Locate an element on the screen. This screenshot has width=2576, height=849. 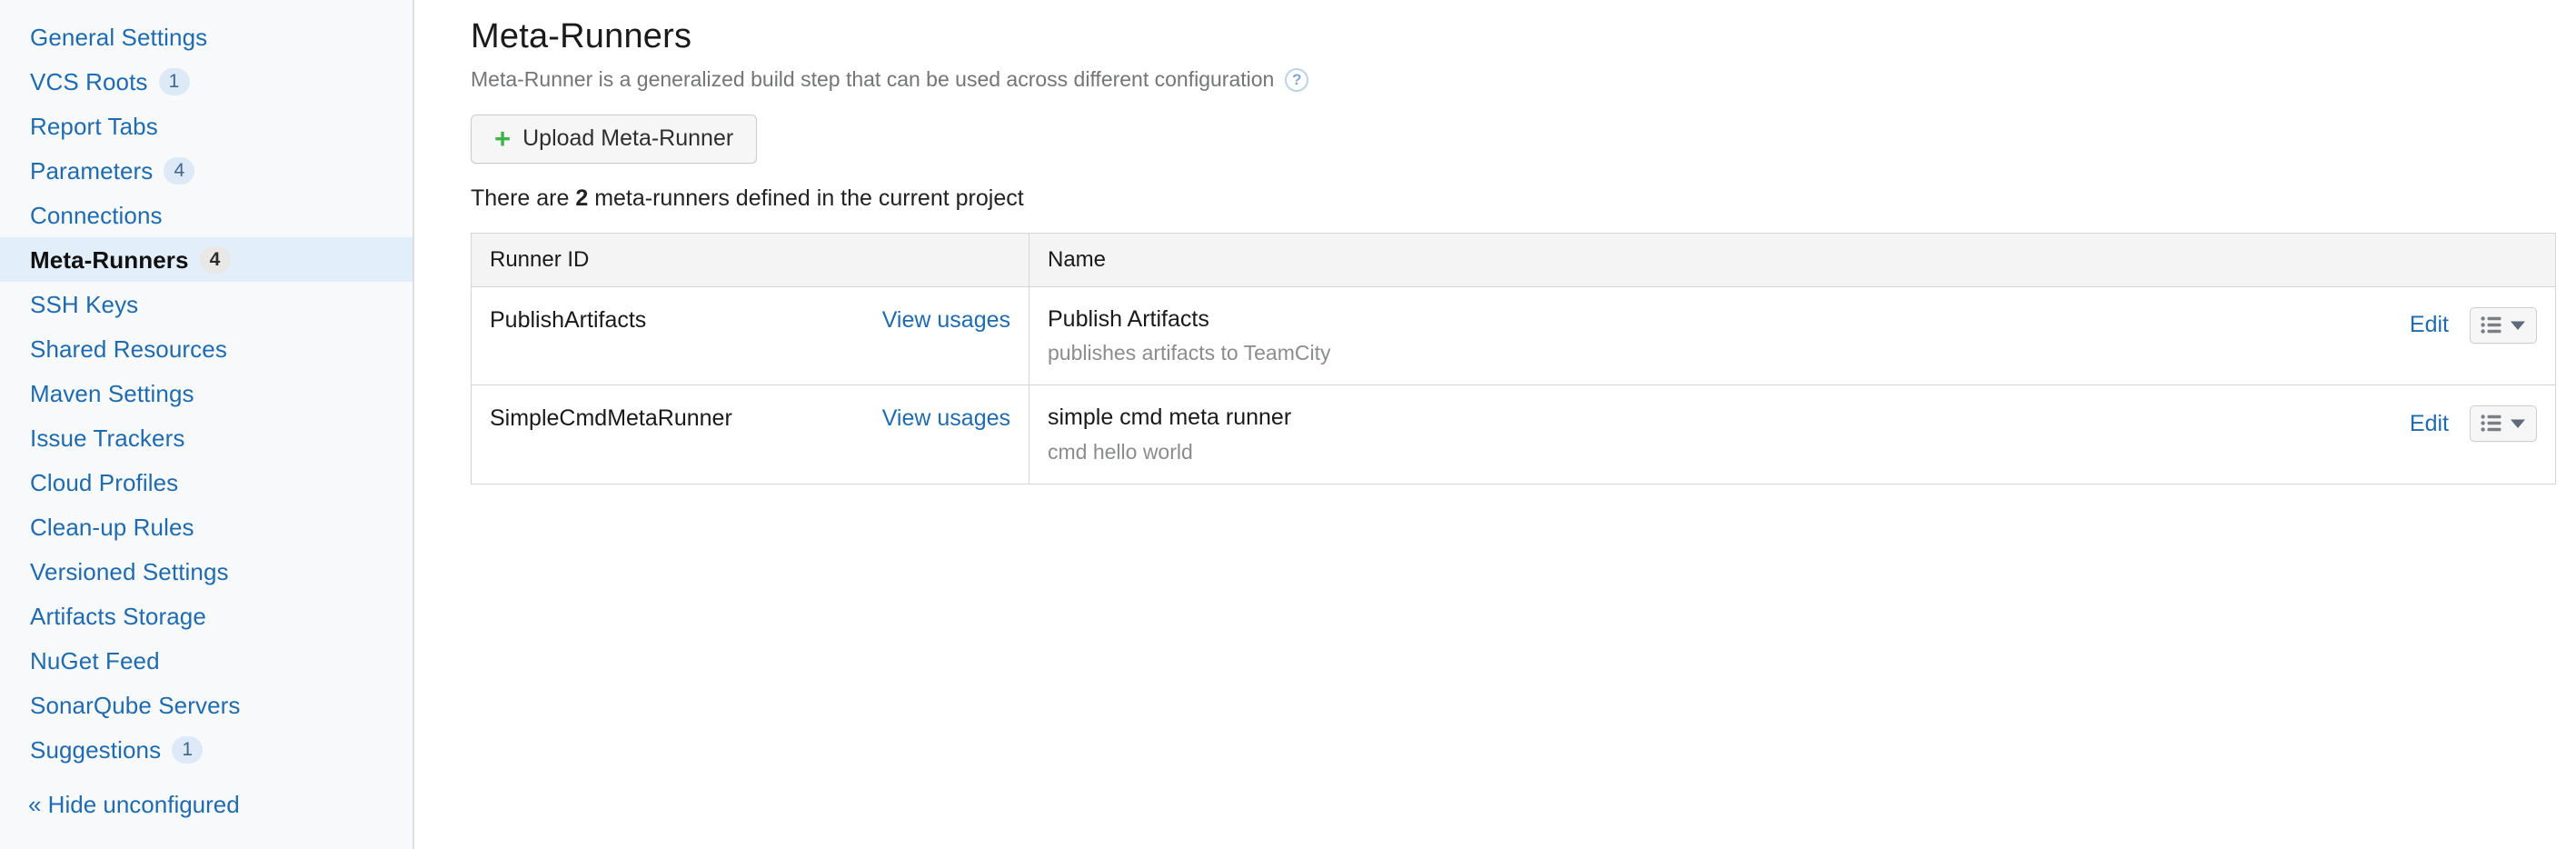
sidebar-item-label: Versioned Settings is located at coordinates (130, 571).